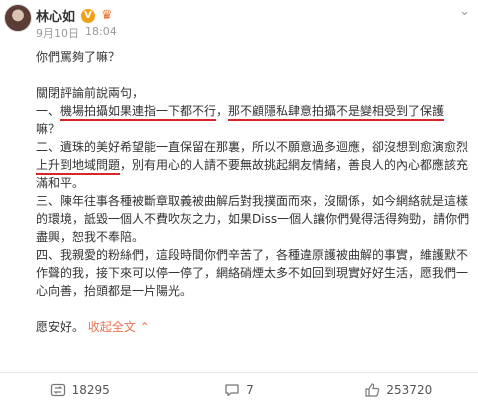 This screenshot has width=478, height=407. Describe the element at coordinates (60, 327) in the screenshot. I see `closing-text: 愿安好。` at that location.